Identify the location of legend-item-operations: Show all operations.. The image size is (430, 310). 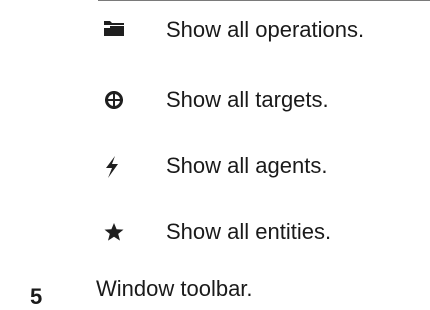
(263, 30).